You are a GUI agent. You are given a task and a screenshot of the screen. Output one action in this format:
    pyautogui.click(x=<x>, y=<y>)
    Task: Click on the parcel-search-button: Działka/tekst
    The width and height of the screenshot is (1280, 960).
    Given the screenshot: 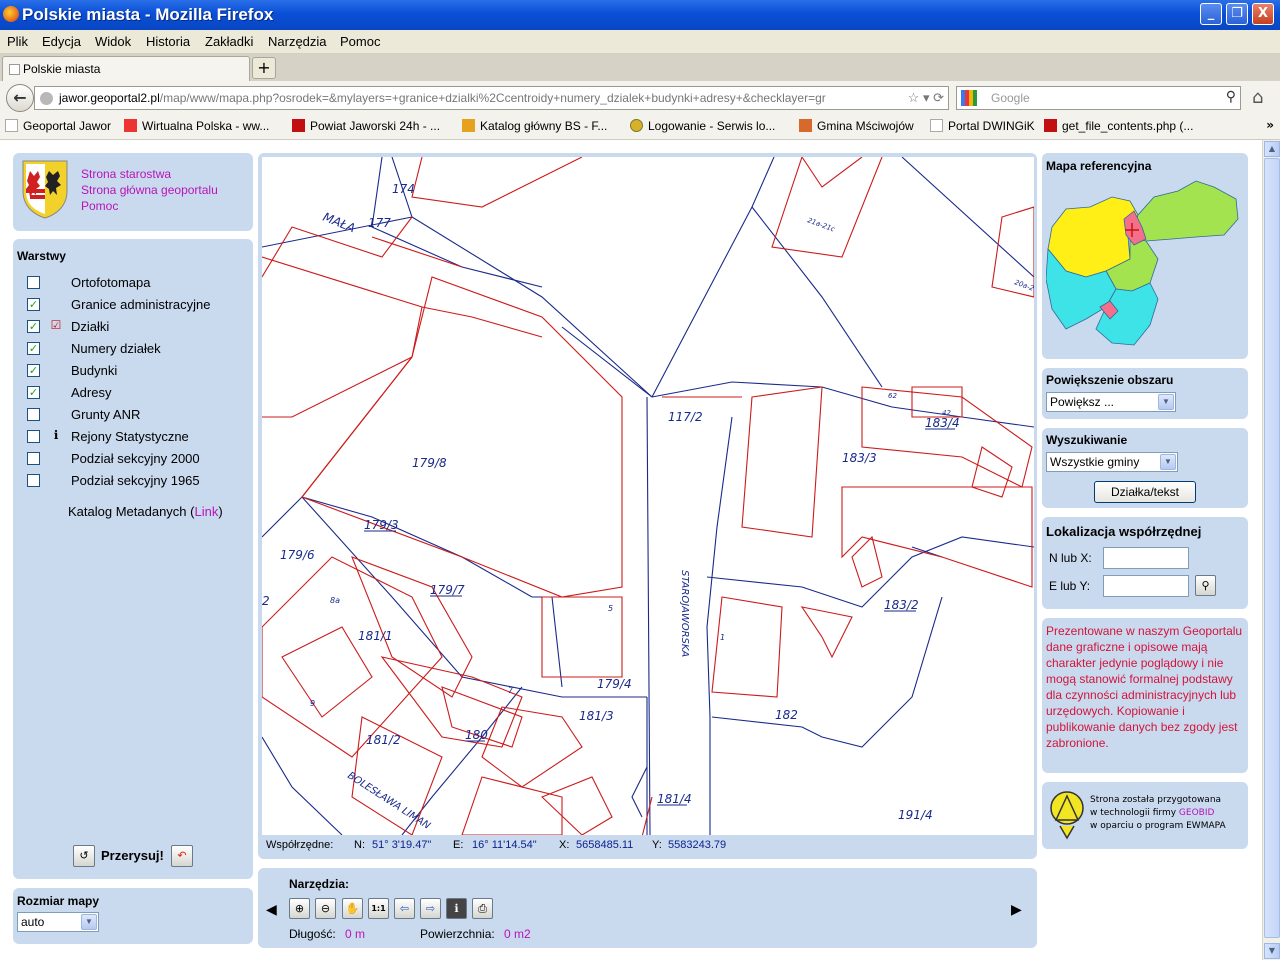 What is the action you would take?
    pyautogui.click(x=1145, y=492)
    